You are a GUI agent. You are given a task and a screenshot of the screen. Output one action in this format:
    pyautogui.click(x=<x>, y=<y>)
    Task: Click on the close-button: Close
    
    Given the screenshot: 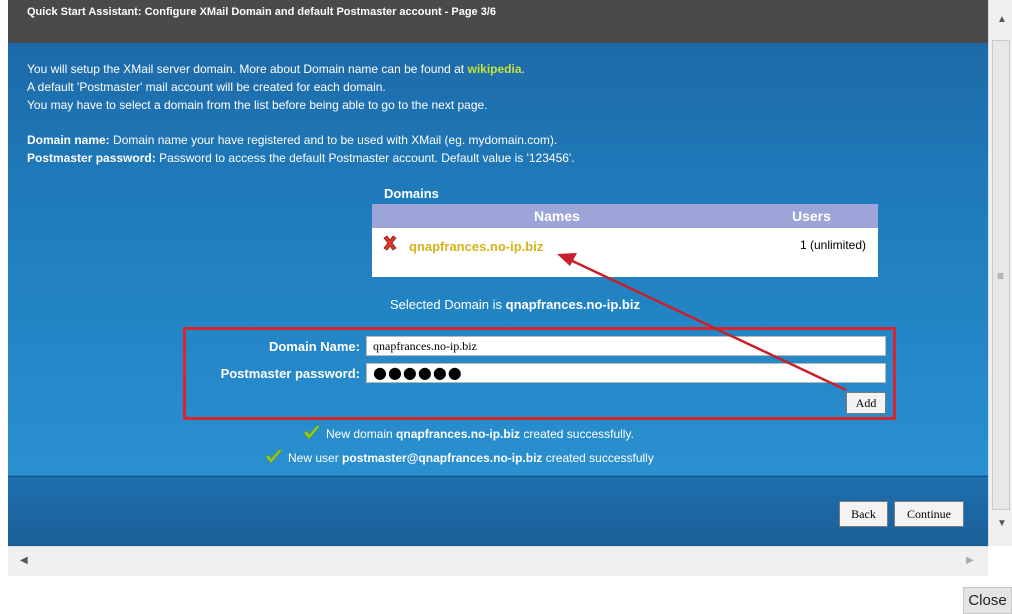 What is the action you would take?
    pyautogui.click(x=987, y=600)
    